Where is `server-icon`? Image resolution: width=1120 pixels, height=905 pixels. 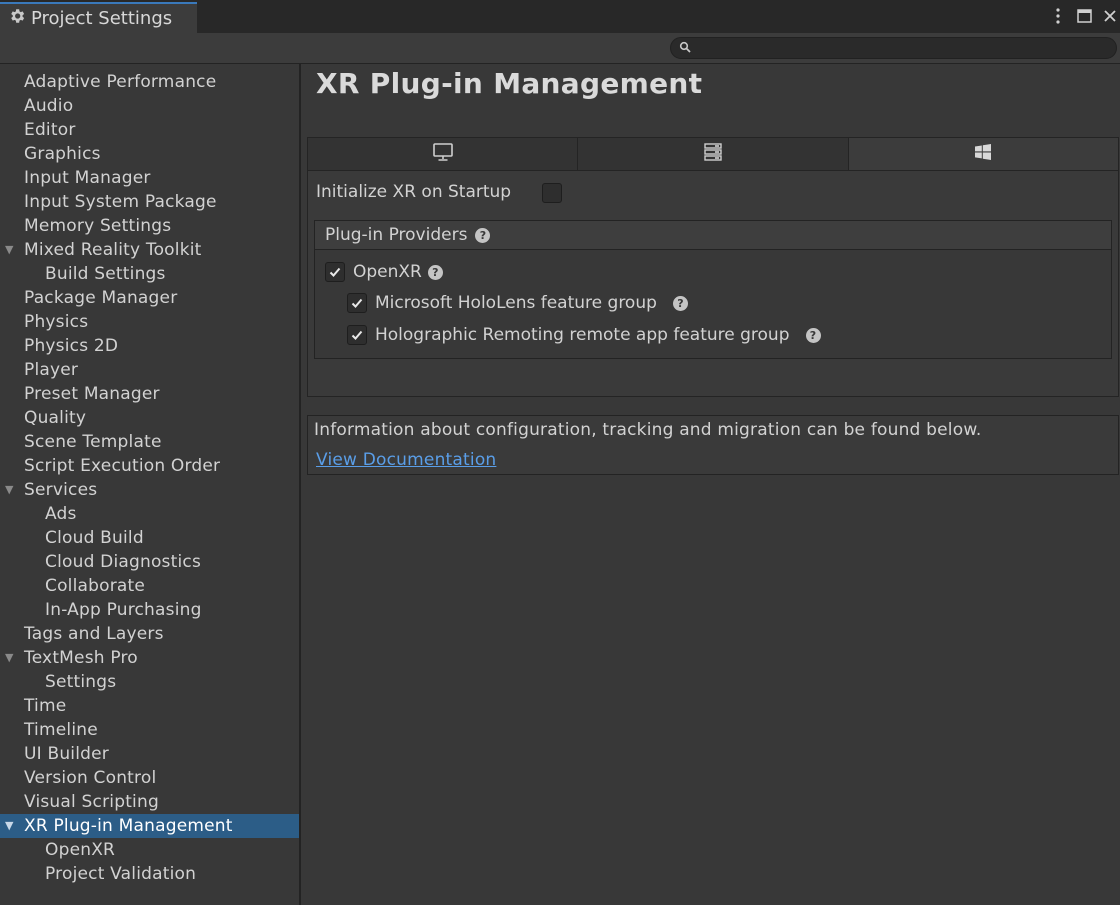
server-icon is located at coordinates (713, 154).